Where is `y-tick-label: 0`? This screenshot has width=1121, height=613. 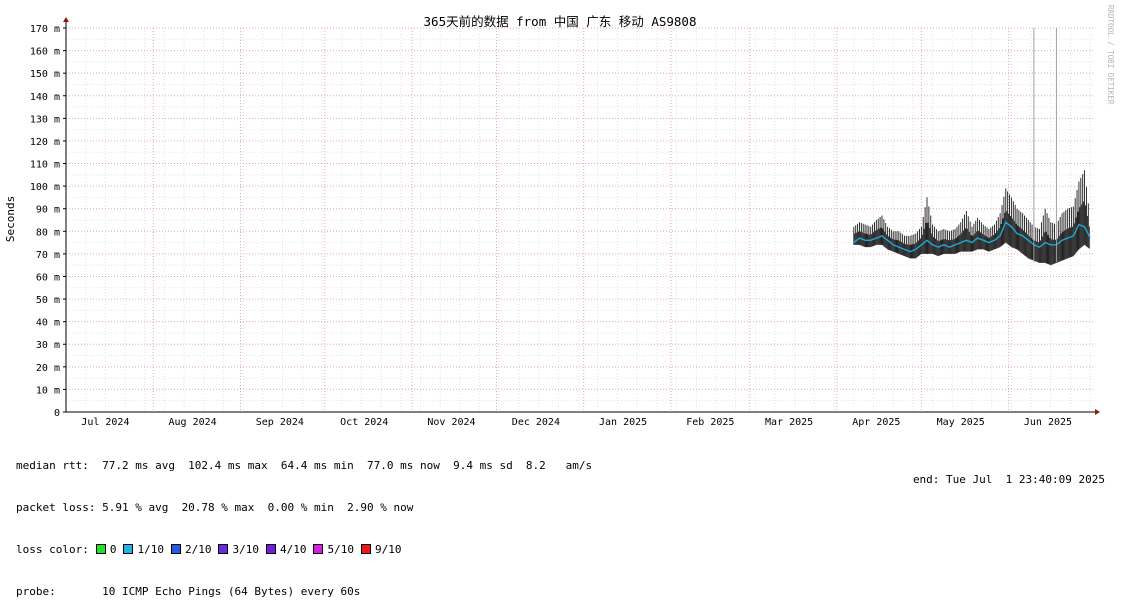
y-tick-label: 0 is located at coordinates (57, 413).